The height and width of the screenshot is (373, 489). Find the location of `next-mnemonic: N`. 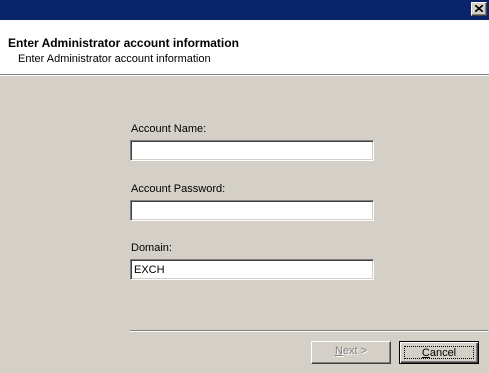

next-mnemonic: N is located at coordinates (338, 351).